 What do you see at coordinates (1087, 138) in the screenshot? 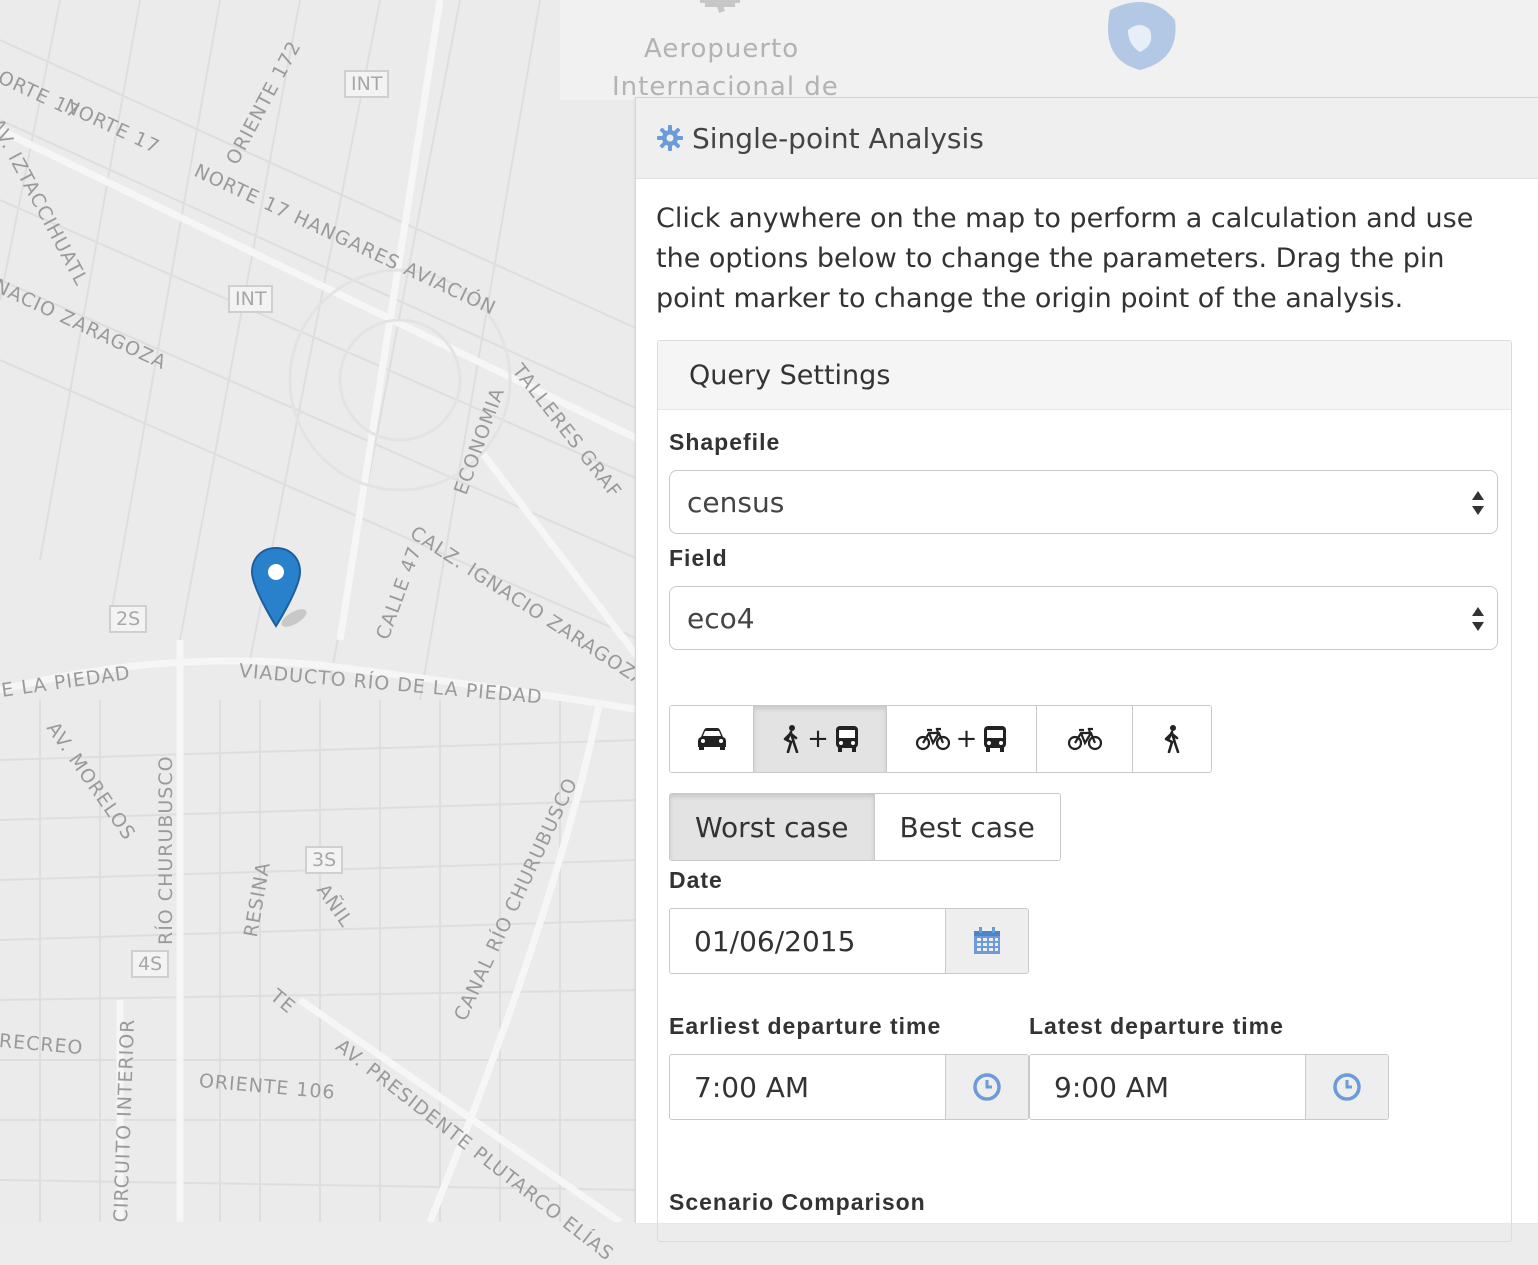
I see `panel-header: Single-point Analysis` at bounding box center [1087, 138].